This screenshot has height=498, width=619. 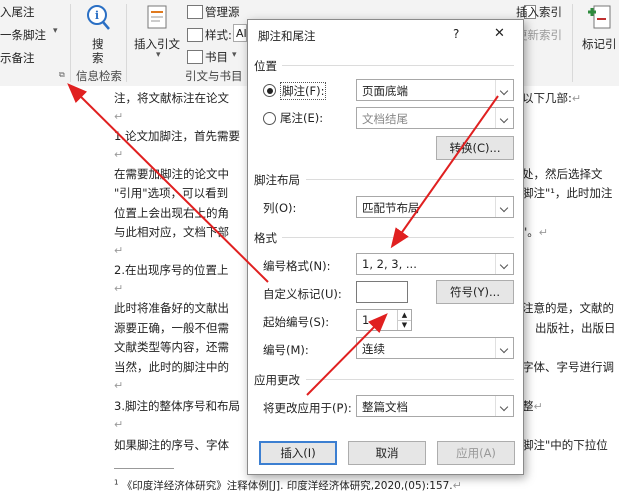 What do you see at coordinates (302, 294) in the screenshot?
I see `custom-mark-label: 自定义标记(U):` at bounding box center [302, 294].